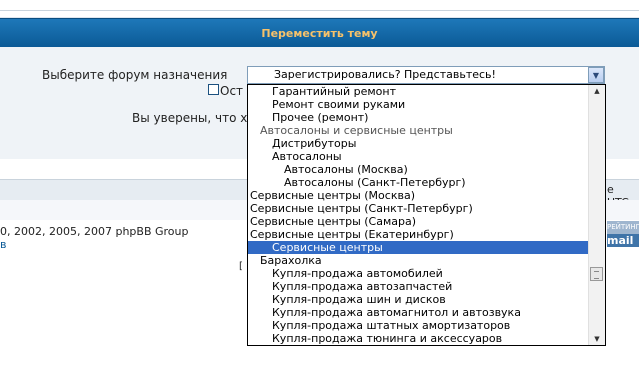 This screenshot has width=639, height=382. I want to click on scroll-down-icon: ▼, so click(597, 339).